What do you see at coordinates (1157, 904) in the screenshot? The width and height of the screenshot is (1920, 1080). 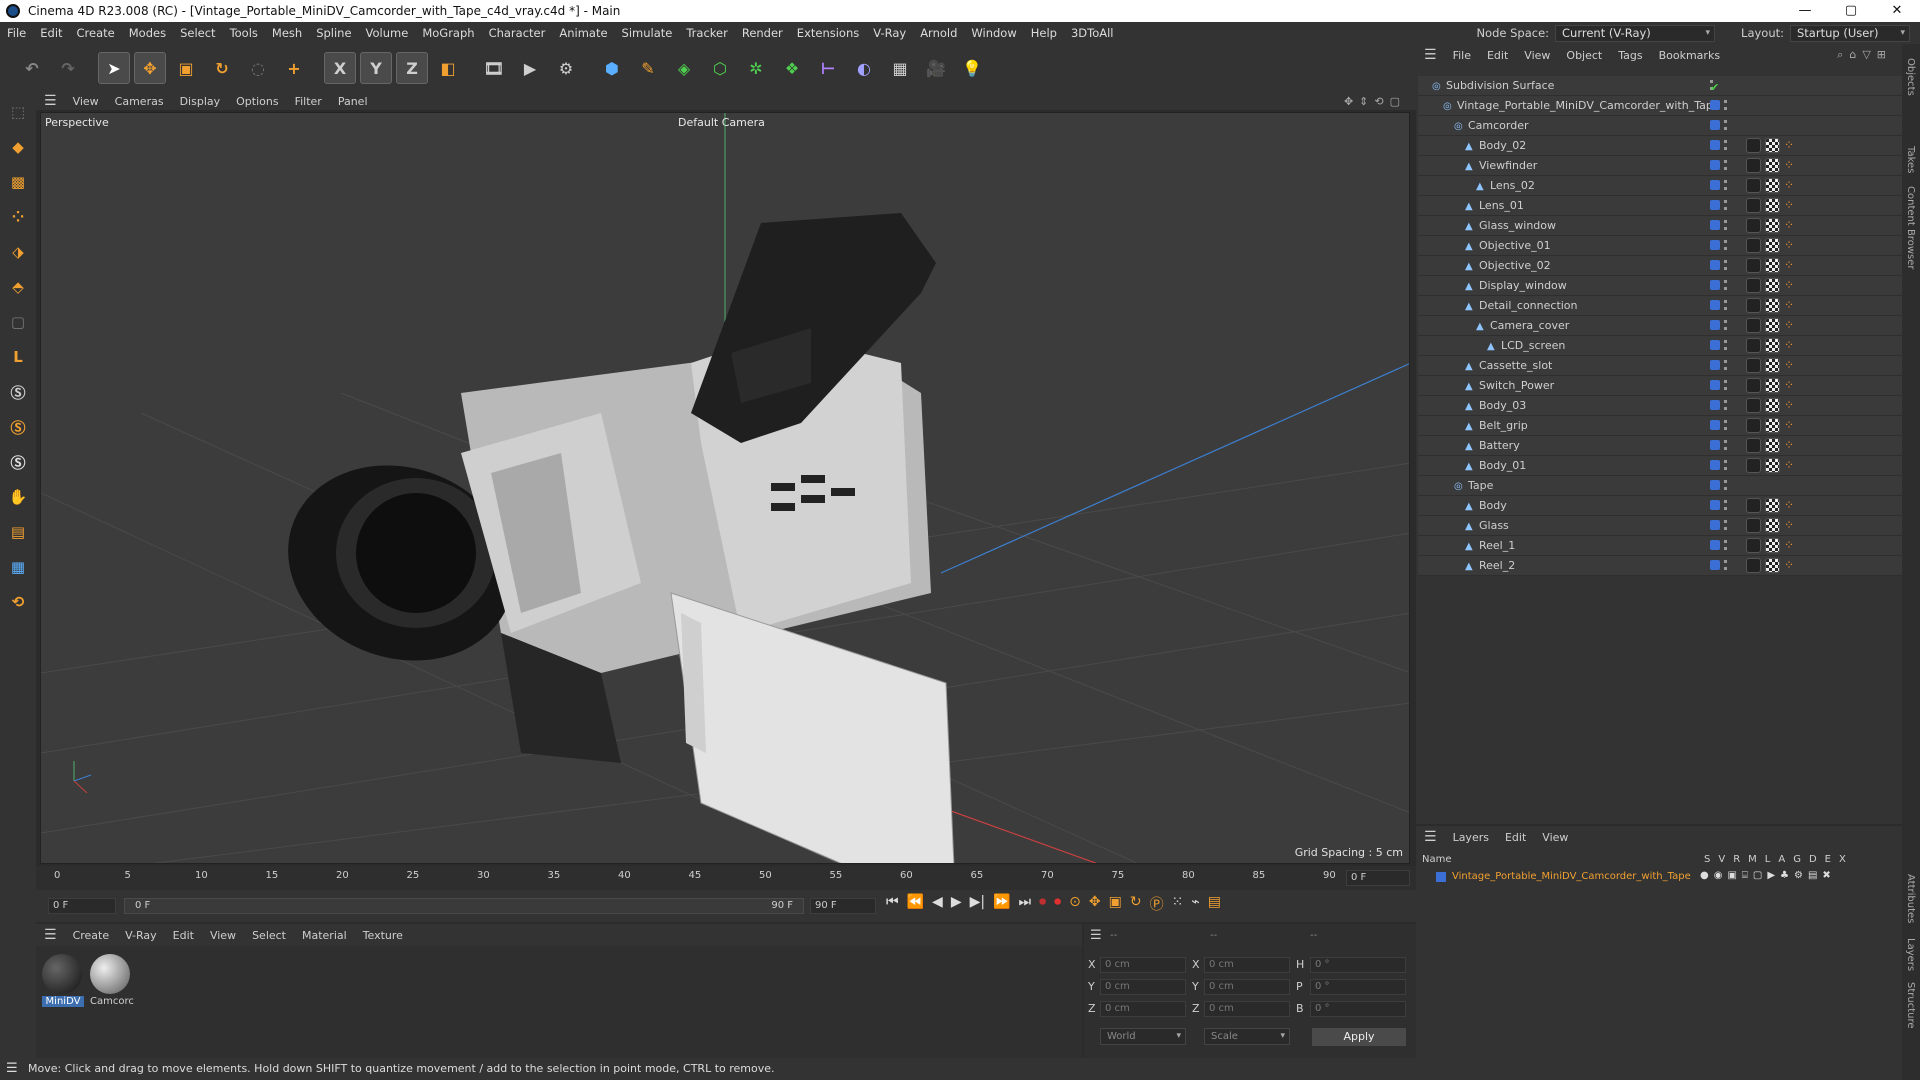 I see `key-param-icon: Ⓟ` at bounding box center [1157, 904].